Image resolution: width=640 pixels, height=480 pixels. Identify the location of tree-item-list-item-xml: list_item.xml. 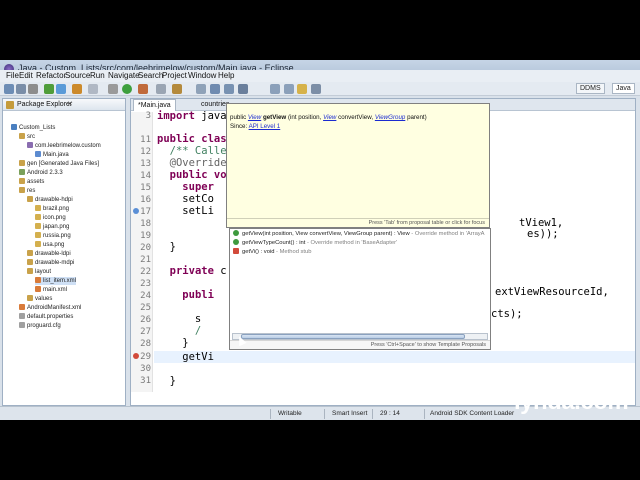
(56, 281).